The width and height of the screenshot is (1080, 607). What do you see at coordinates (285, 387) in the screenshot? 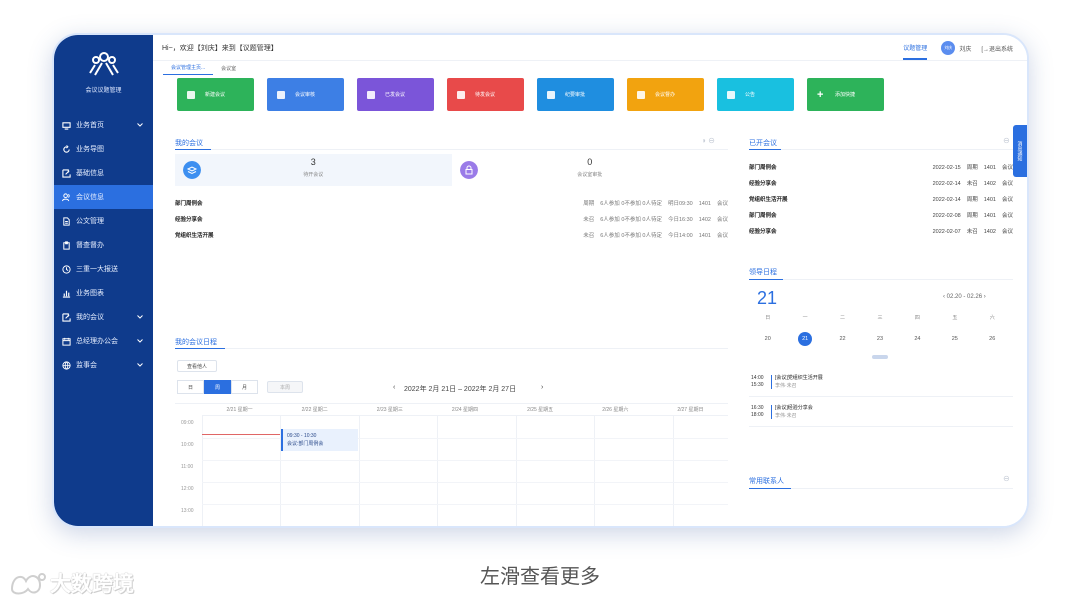
I see `this-week-button: 本周` at bounding box center [285, 387].